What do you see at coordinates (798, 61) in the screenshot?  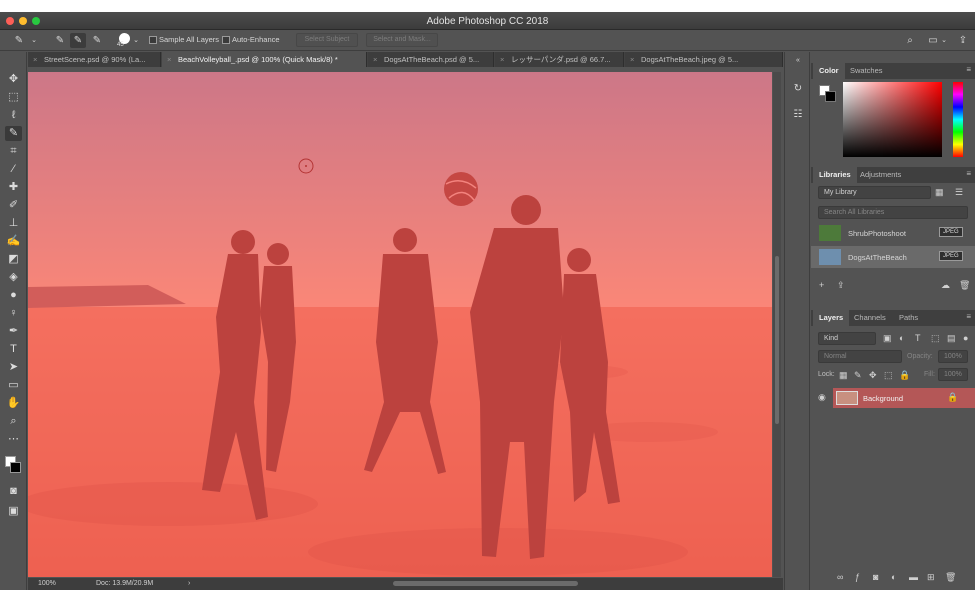 I see `collapse-arrows-icon: «` at bounding box center [798, 61].